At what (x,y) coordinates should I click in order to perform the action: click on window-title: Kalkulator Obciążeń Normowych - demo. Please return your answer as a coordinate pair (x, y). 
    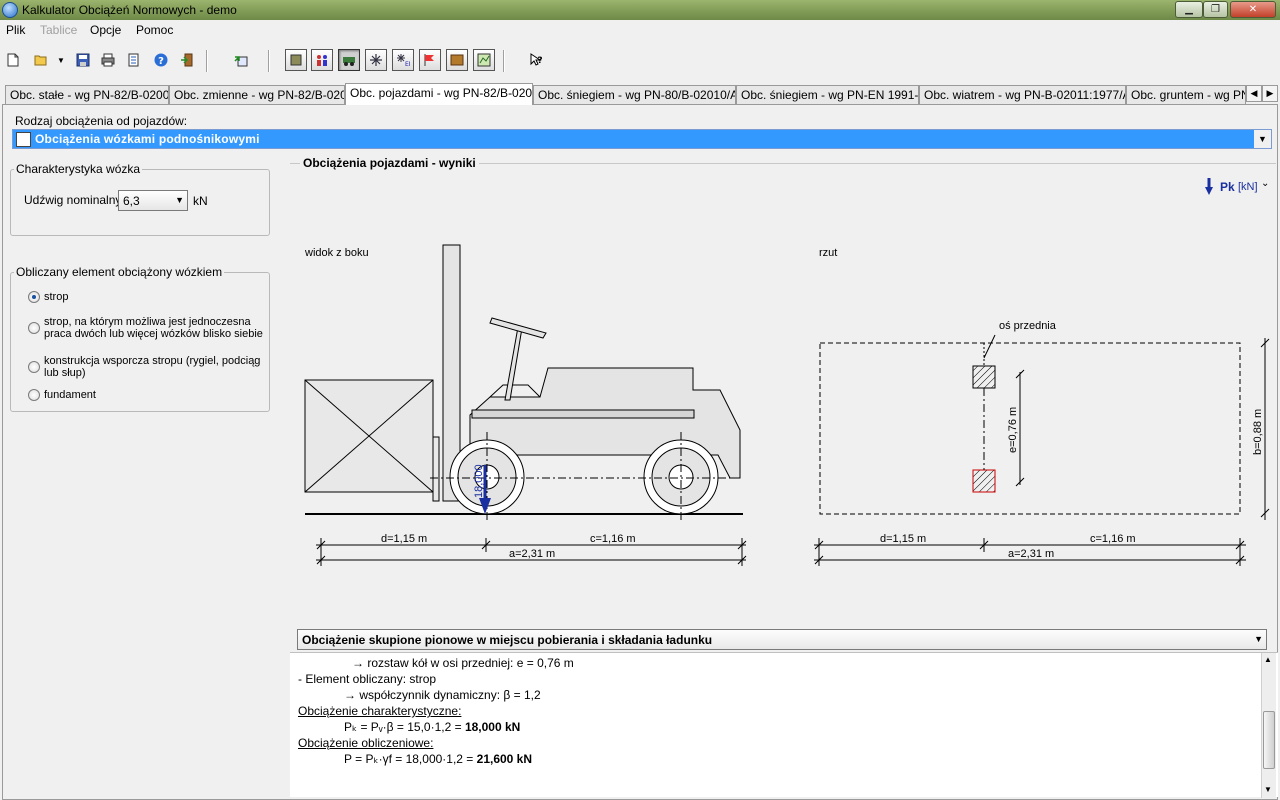
    Looking at the image, I should click on (129, 10).